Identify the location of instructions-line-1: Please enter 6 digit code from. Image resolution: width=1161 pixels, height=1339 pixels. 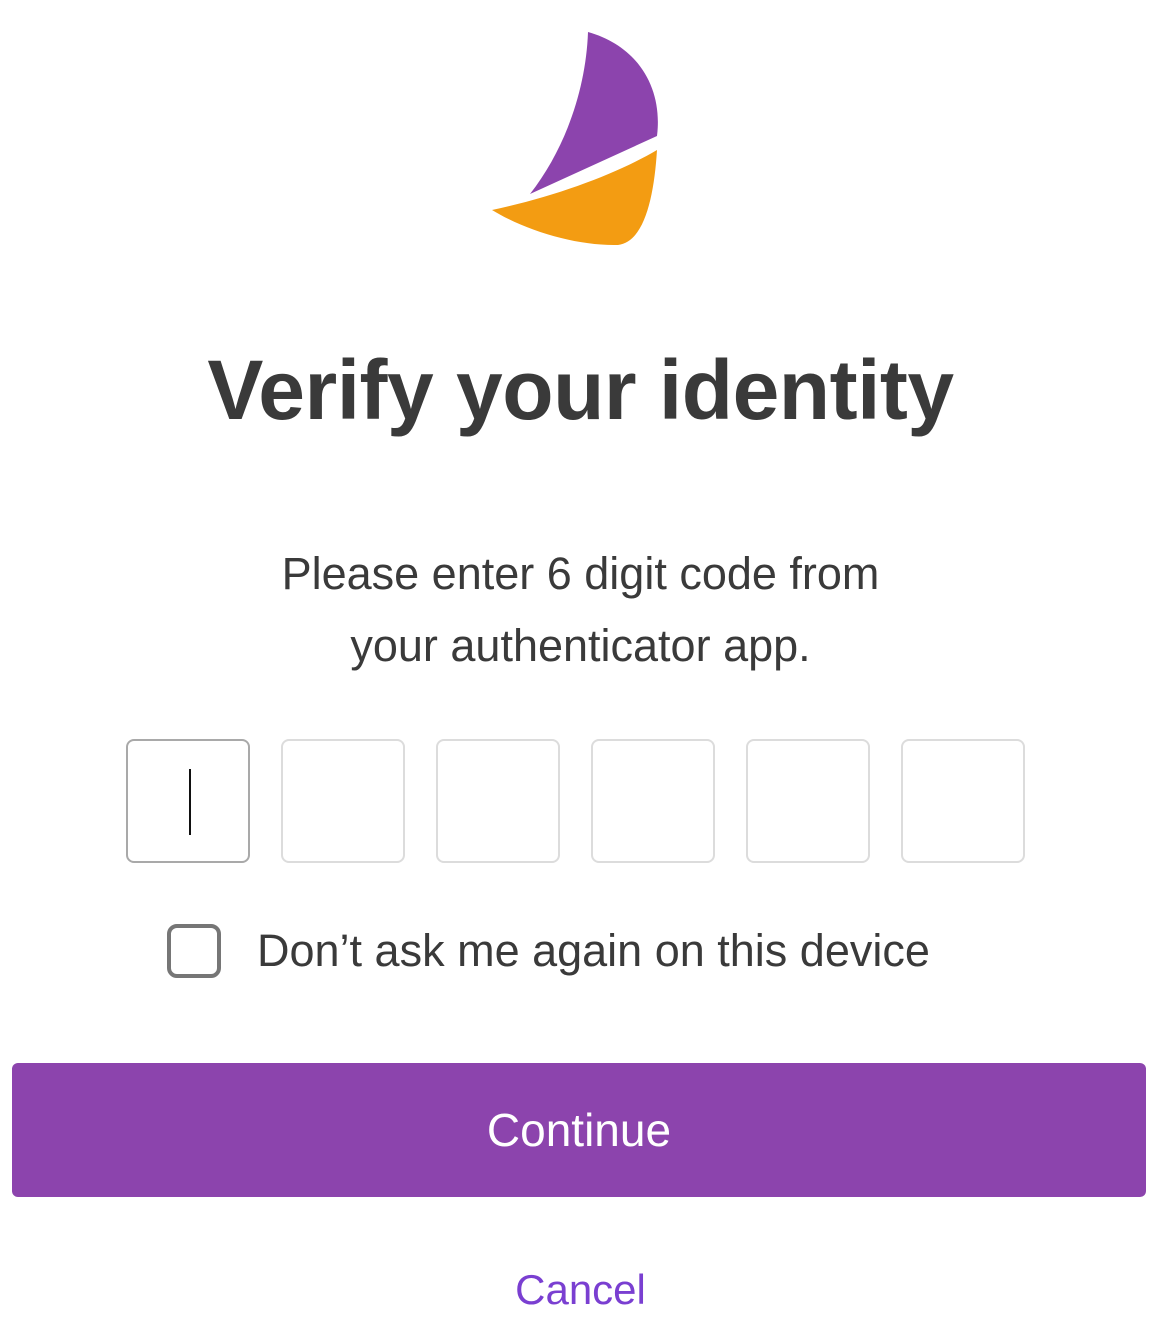
(580, 573).